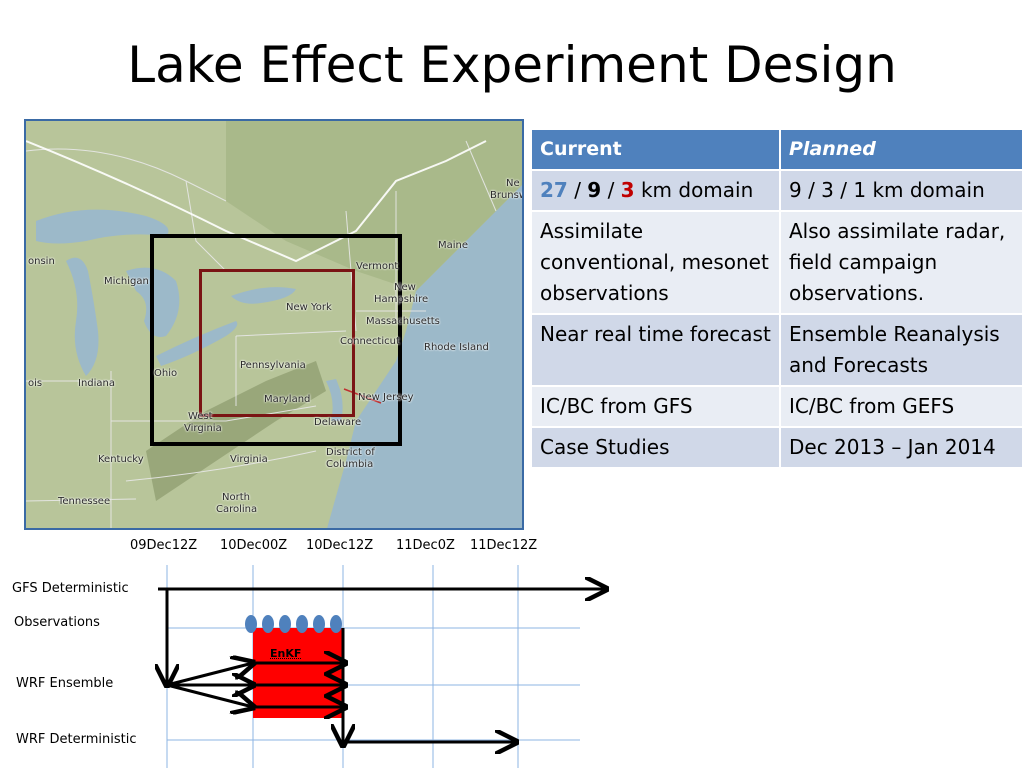 This screenshot has width=1024, height=768. What do you see at coordinates (287, 399) in the screenshot?
I see `map-label-maryland: Maryland` at bounding box center [287, 399].